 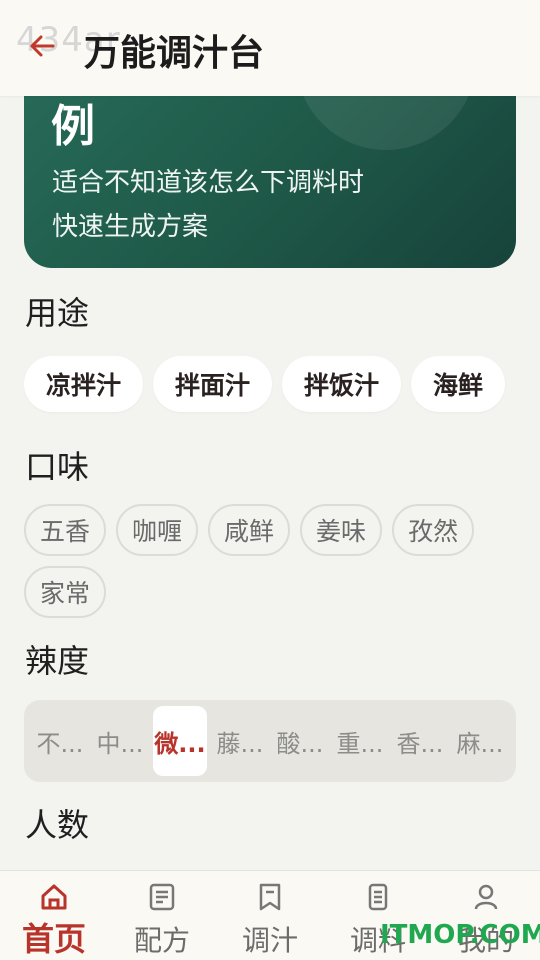 What do you see at coordinates (161, 940) in the screenshot?
I see `nav-label: 配方` at bounding box center [161, 940].